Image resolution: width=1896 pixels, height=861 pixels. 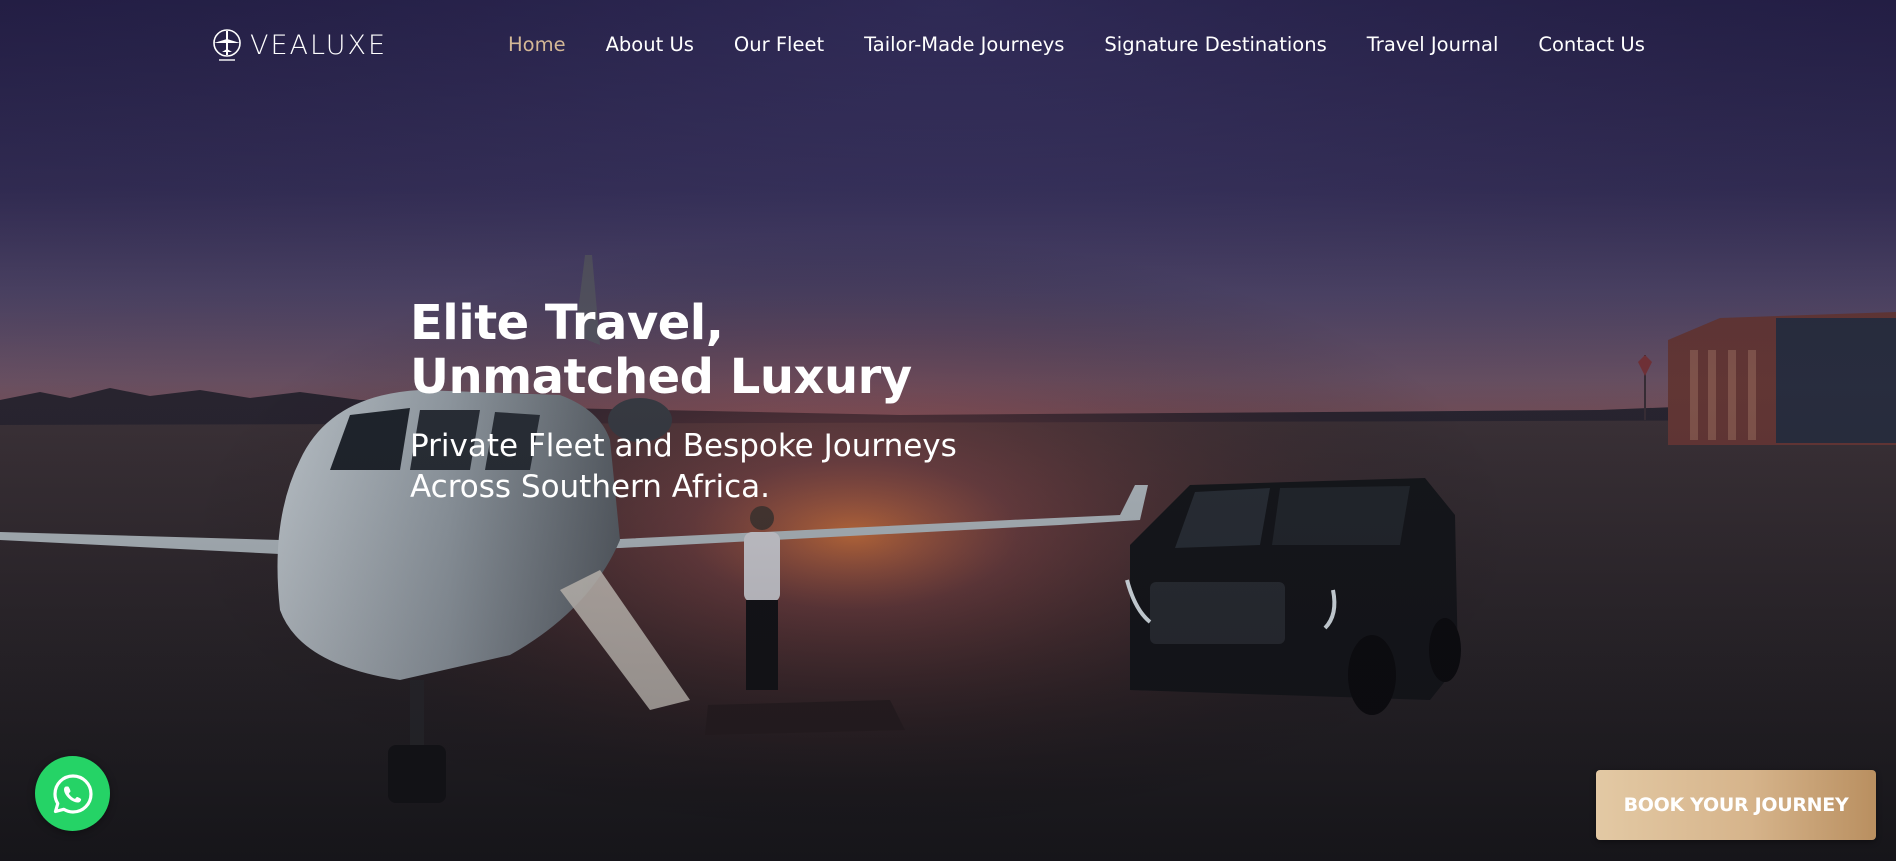 I want to click on brand-name: VEALUXE, so click(x=319, y=45).